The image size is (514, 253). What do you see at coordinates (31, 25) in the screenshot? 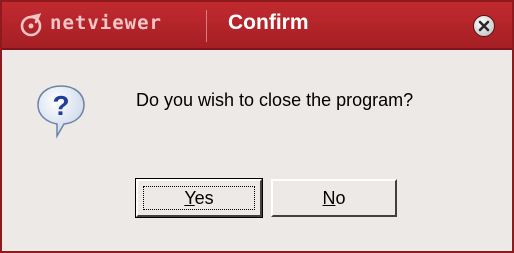
I see `netviewer-logo-icon` at bounding box center [31, 25].